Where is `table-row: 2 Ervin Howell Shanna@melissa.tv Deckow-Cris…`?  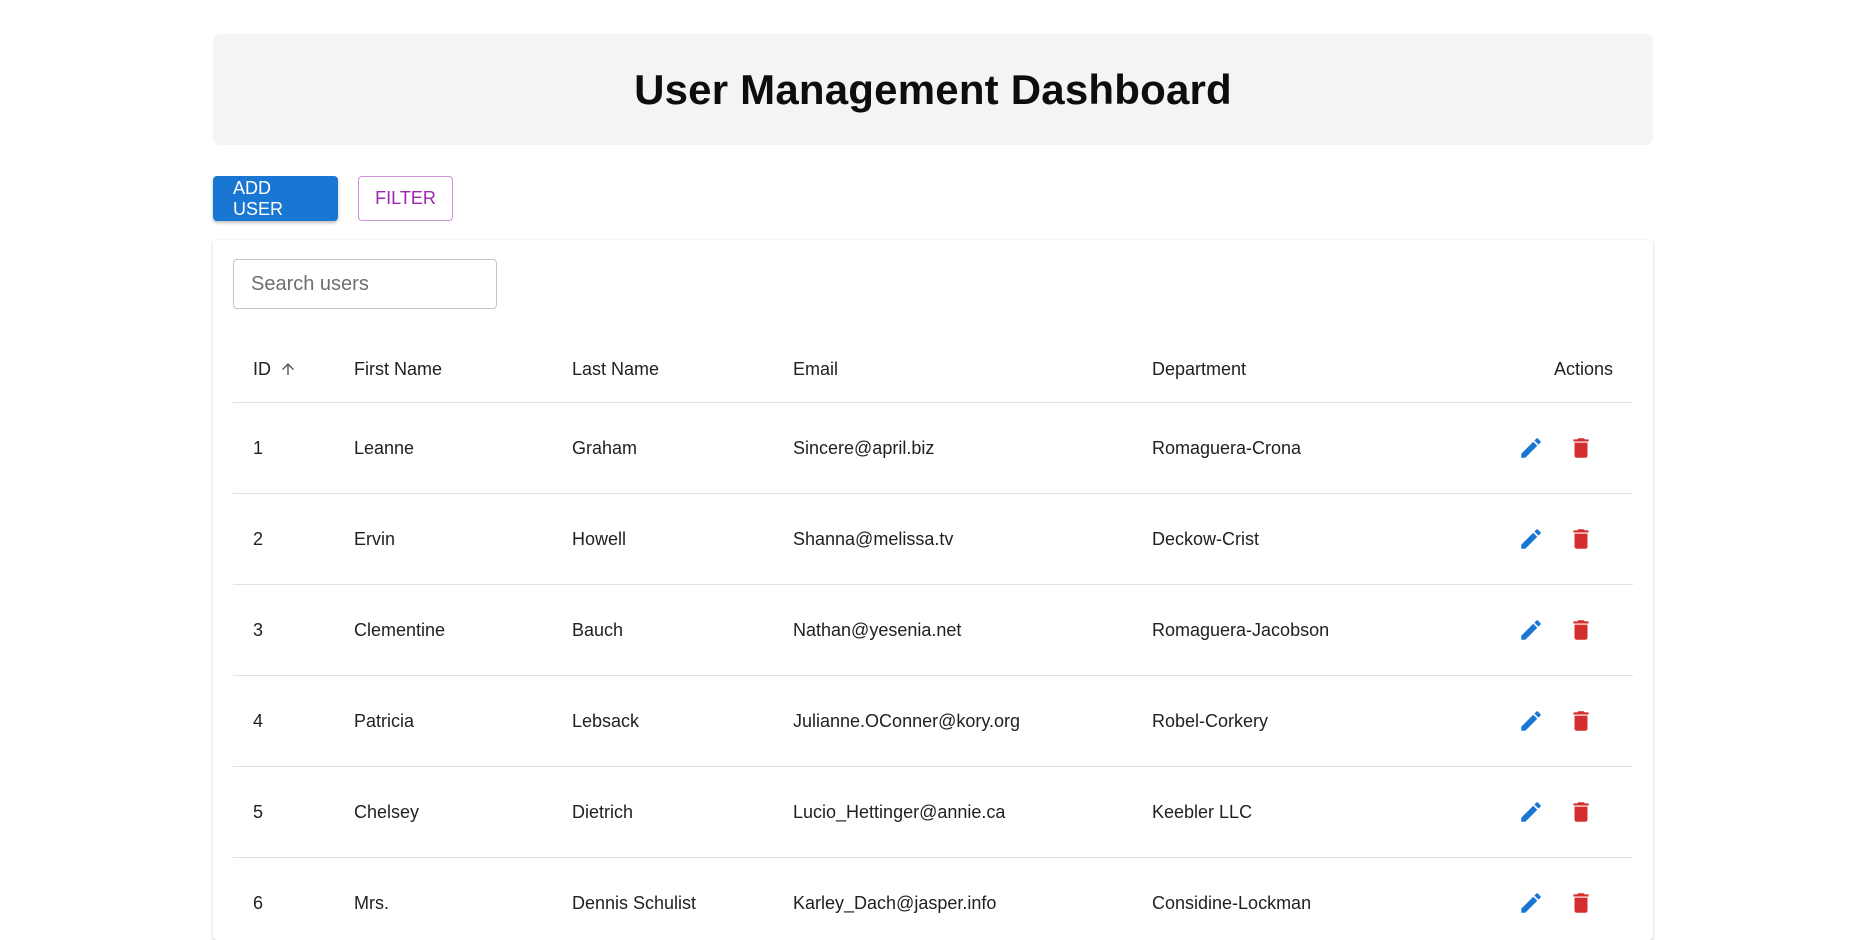
table-row: 2 Ervin Howell Shanna@melissa.tv Deckow-Cris… is located at coordinates (933, 539).